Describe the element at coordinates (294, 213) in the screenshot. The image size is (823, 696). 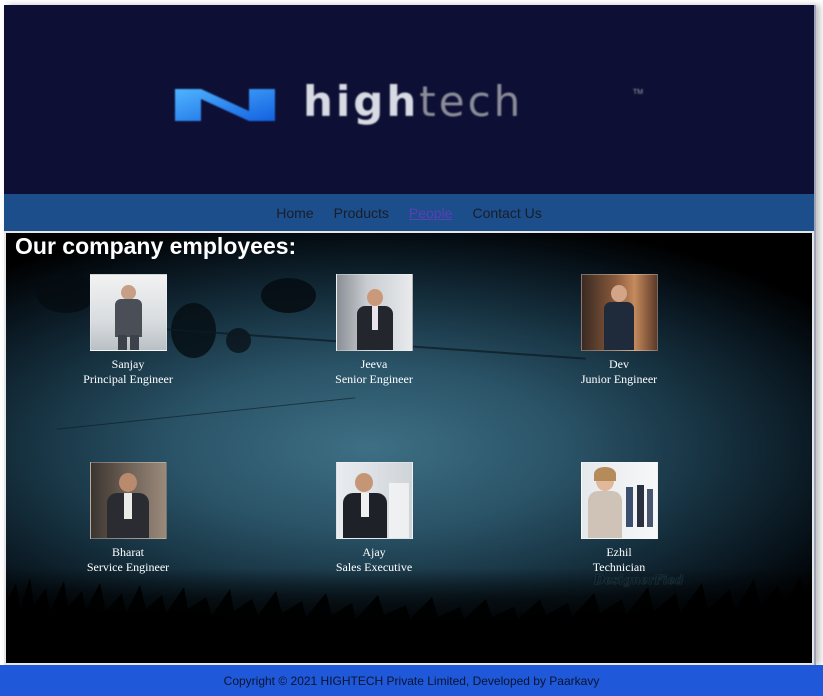
I see `nav-home-link: Home` at that location.